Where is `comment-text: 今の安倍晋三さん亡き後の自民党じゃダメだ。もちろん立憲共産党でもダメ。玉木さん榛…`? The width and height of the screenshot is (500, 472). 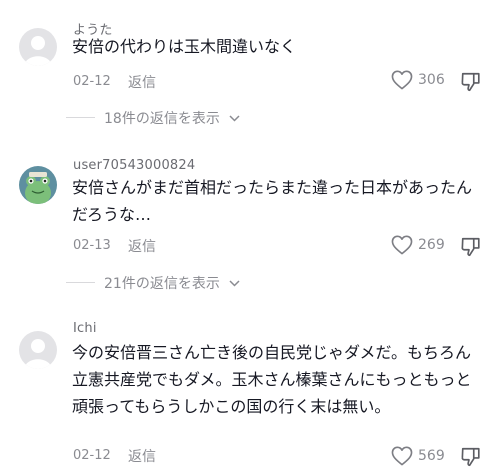
comment-text: 今の安倍晋三さん亡き後の自民党じゃダメだ。もちろん立憲共産党でもダメ。玉木さん榛… is located at coordinates (272, 379).